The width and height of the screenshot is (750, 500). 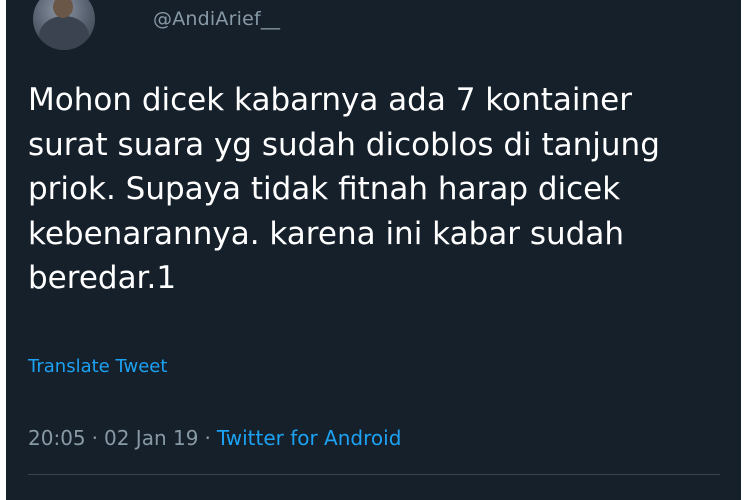 What do you see at coordinates (97, 366) in the screenshot?
I see `translate-tweet-link: Translate Tweet` at bounding box center [97, 366].